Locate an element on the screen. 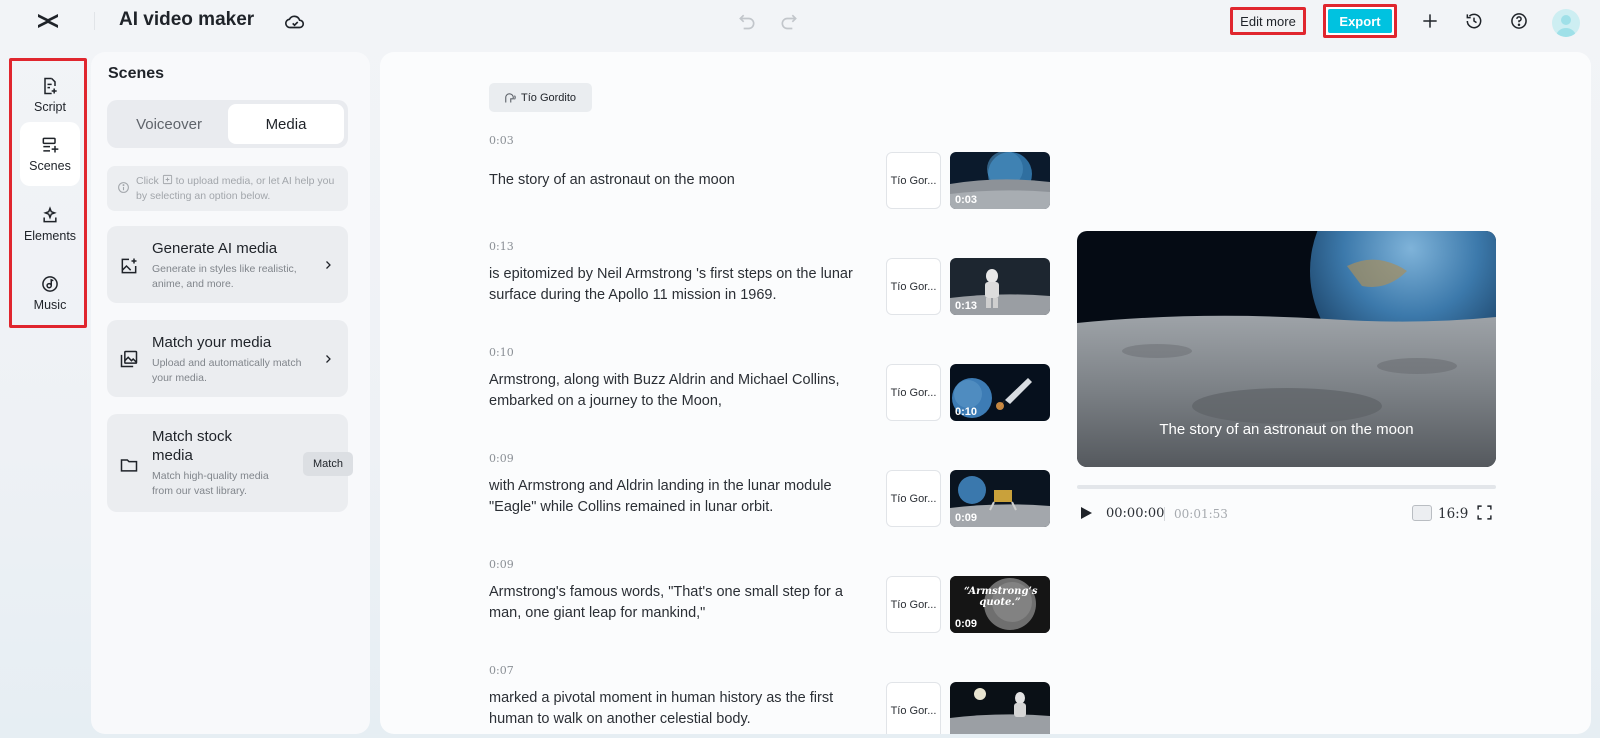  current-time: 00:00:00 is located at coordinates (1135, 513).